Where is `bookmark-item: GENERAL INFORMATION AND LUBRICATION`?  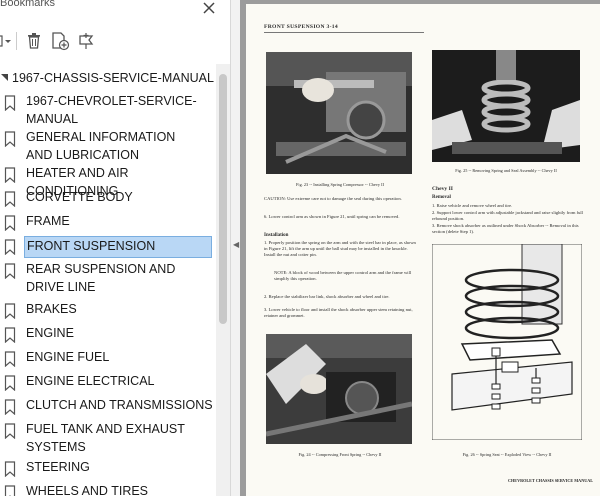
bookmark-item: GENERAL INFORMATION AND LUBRICATION is located at coordinates (110, 146).